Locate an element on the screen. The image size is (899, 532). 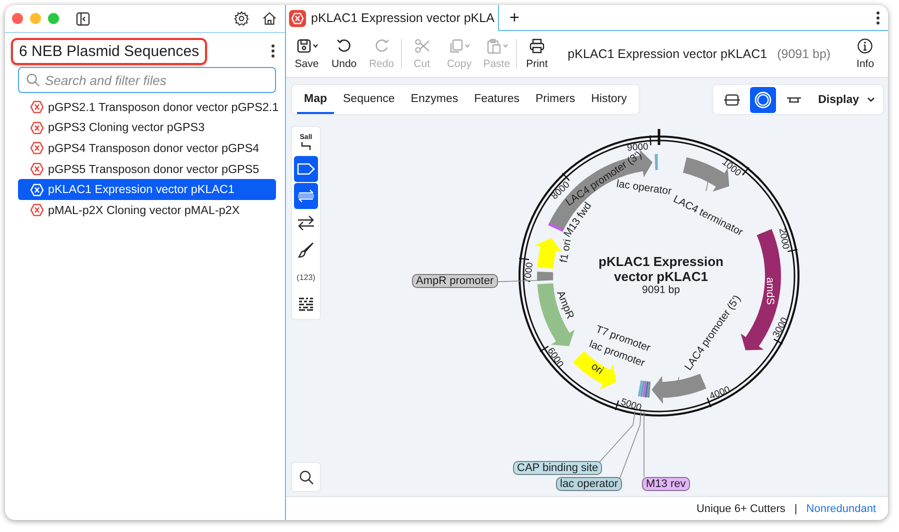
search-button is located at coordinates (306, 477).